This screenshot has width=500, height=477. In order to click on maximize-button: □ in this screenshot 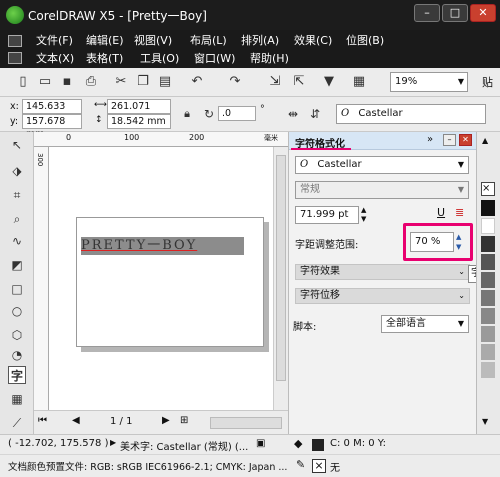, I will do `click(455, 13)`.